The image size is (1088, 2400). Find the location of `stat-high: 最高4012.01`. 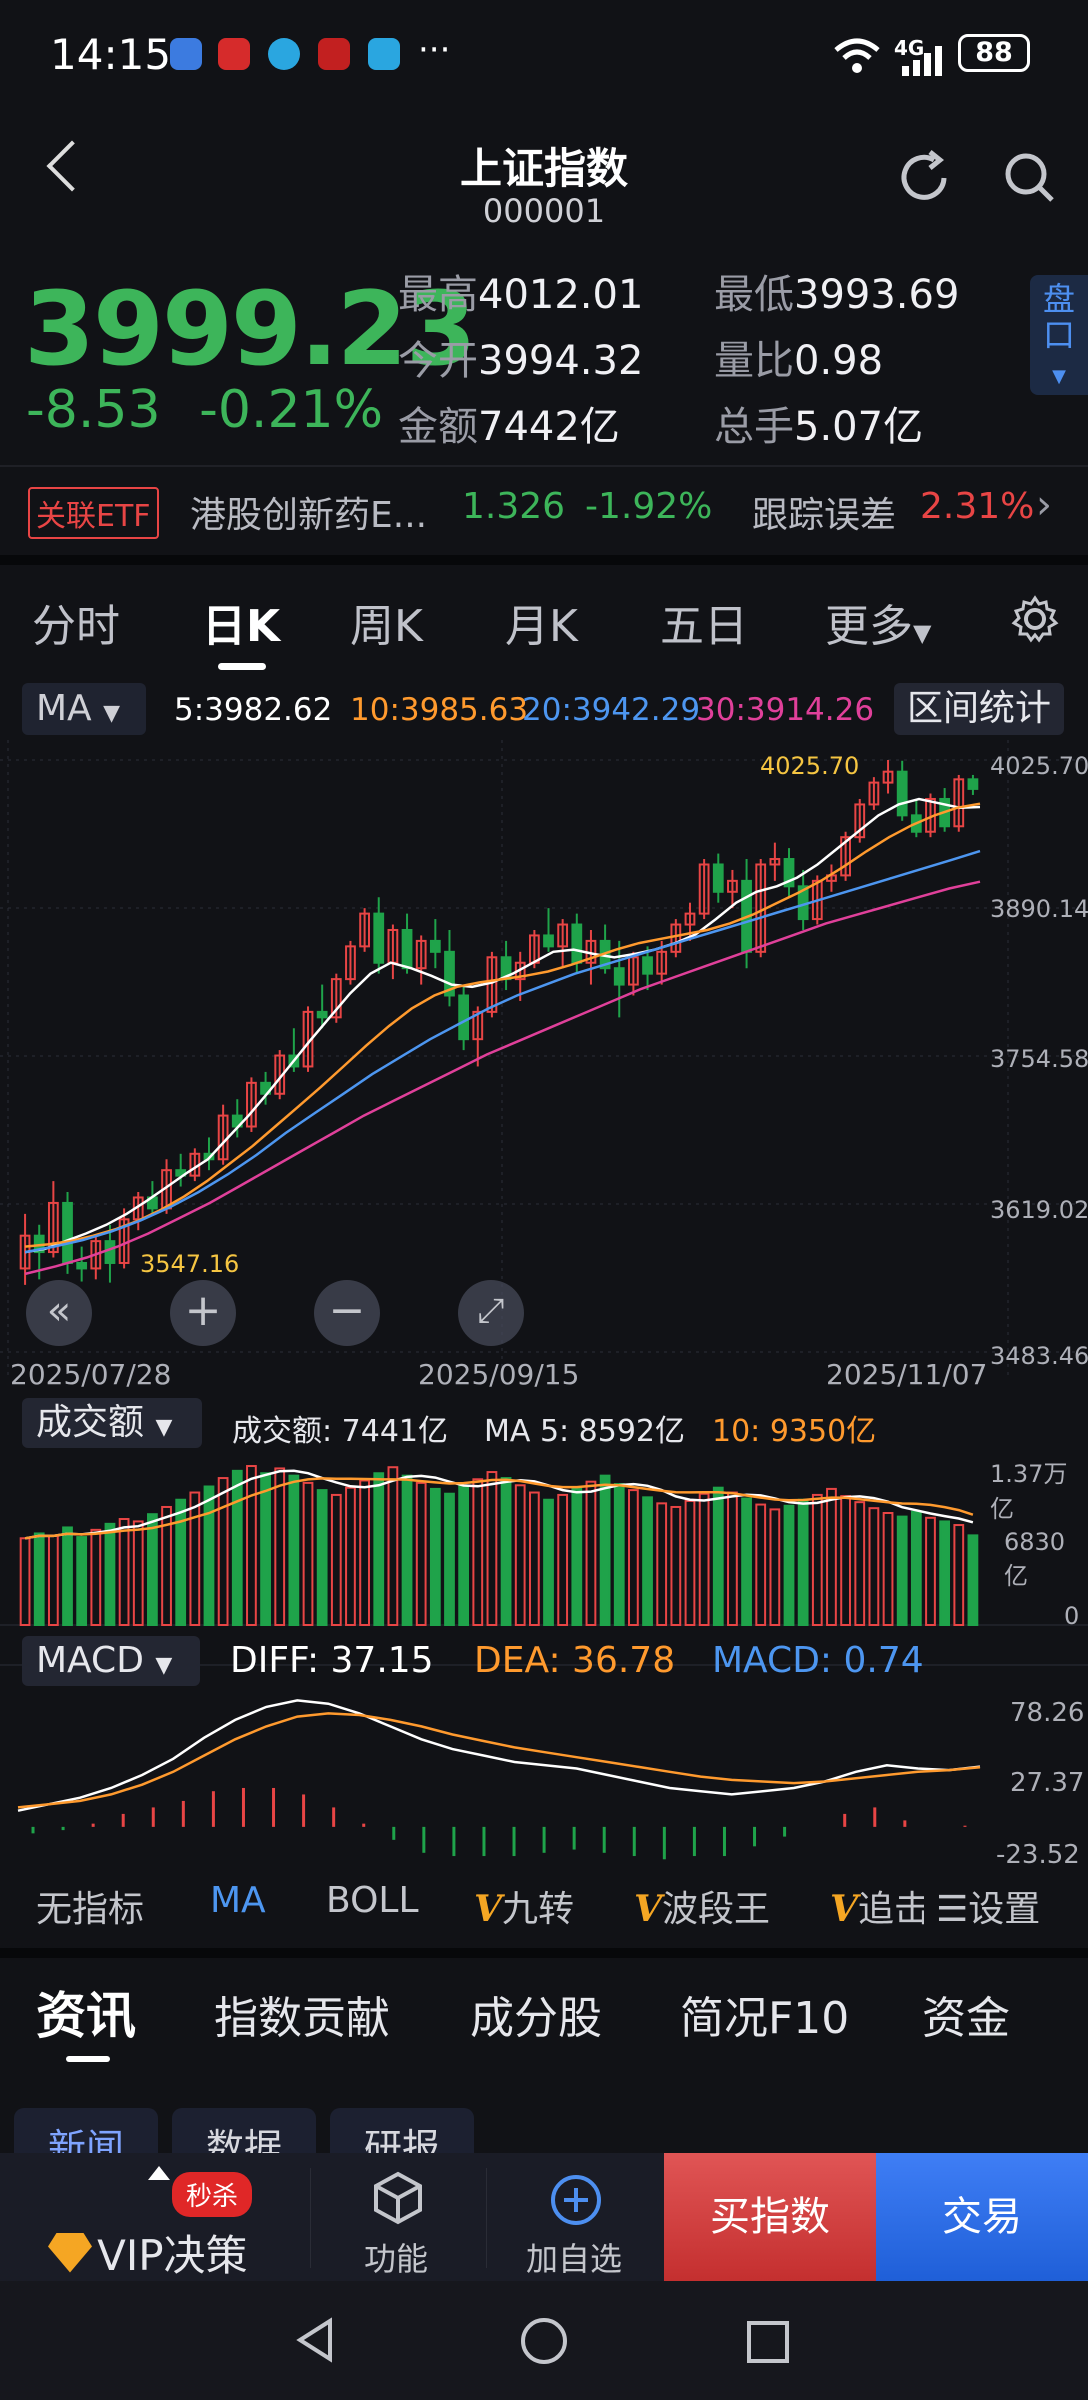

stat-high: 最高4012.01 is located at coordinates (521, 295).